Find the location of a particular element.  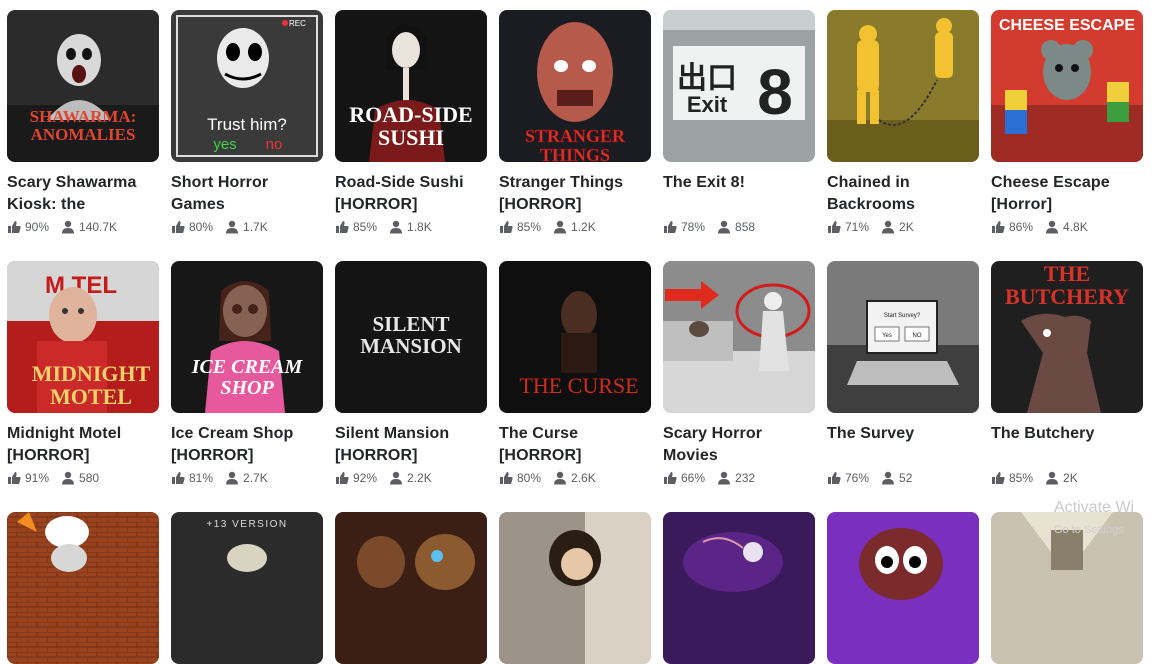

svg-text: SUSHI is located at coordinates (411, 137).